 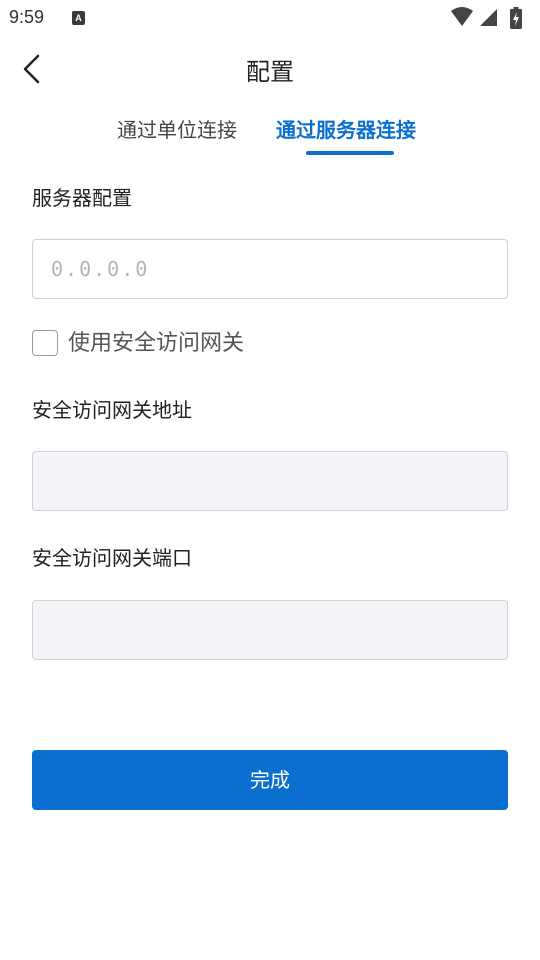 What do you see at coordinates (45, 343) in the screenshot?
I see `use-gateway-checkbox` at bounding box center [45, 343].